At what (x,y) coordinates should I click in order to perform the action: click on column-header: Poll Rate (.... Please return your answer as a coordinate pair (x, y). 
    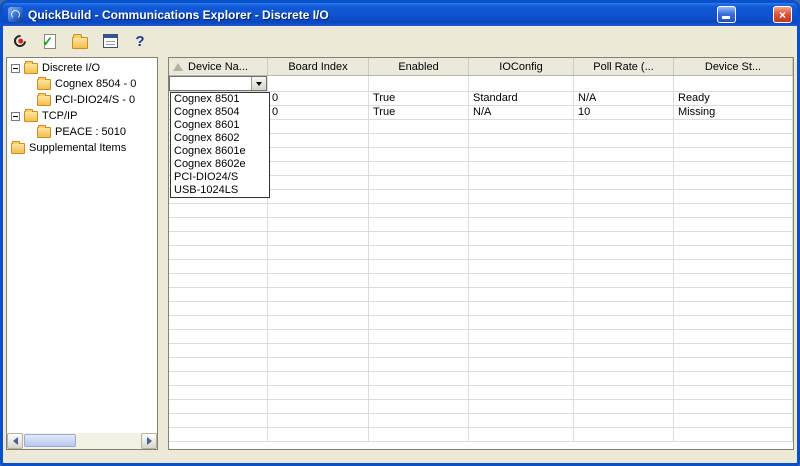
    Looking at the image, I should click on (624, 66).